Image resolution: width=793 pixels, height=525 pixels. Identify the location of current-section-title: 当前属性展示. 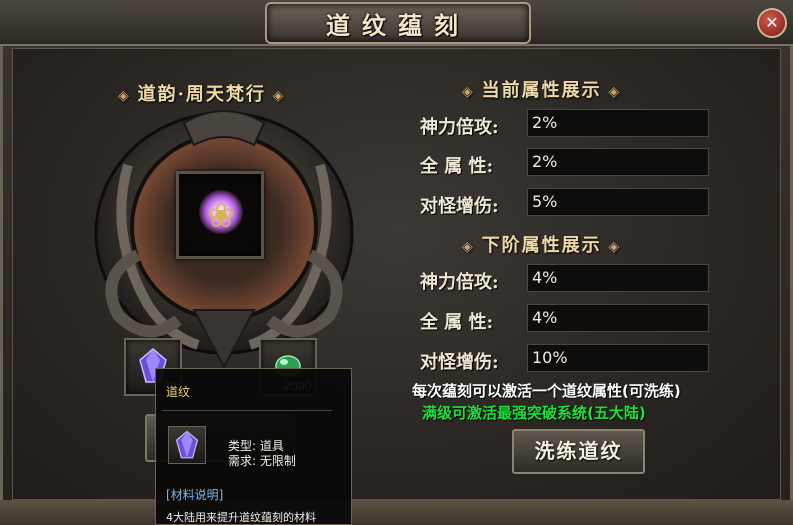
(541, 90).